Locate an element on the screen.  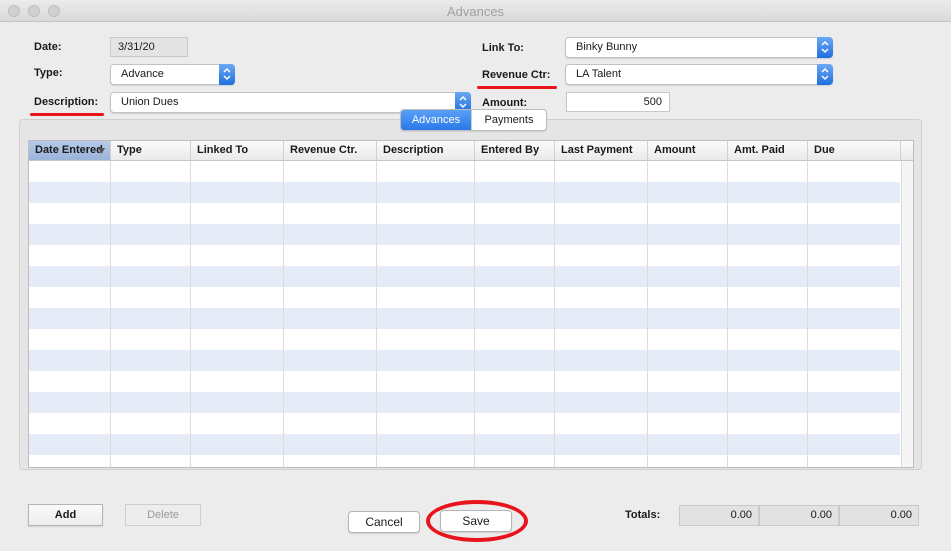
date-label: Date: is located at coordinates (48, 47).